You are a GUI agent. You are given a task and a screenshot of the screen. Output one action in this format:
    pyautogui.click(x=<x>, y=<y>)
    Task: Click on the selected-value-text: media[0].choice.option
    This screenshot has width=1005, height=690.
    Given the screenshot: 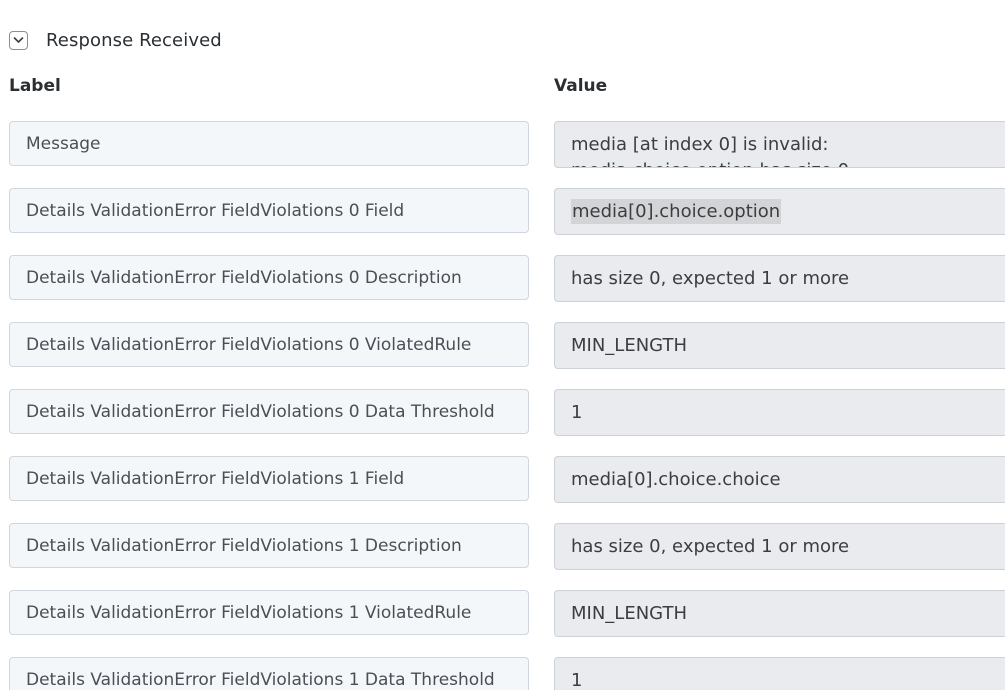 What is the action you would take?
    pyautogui.click(x=676, y=211)
    